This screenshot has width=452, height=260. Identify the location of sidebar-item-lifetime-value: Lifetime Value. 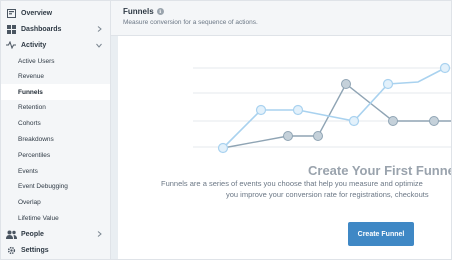
(55, 218).